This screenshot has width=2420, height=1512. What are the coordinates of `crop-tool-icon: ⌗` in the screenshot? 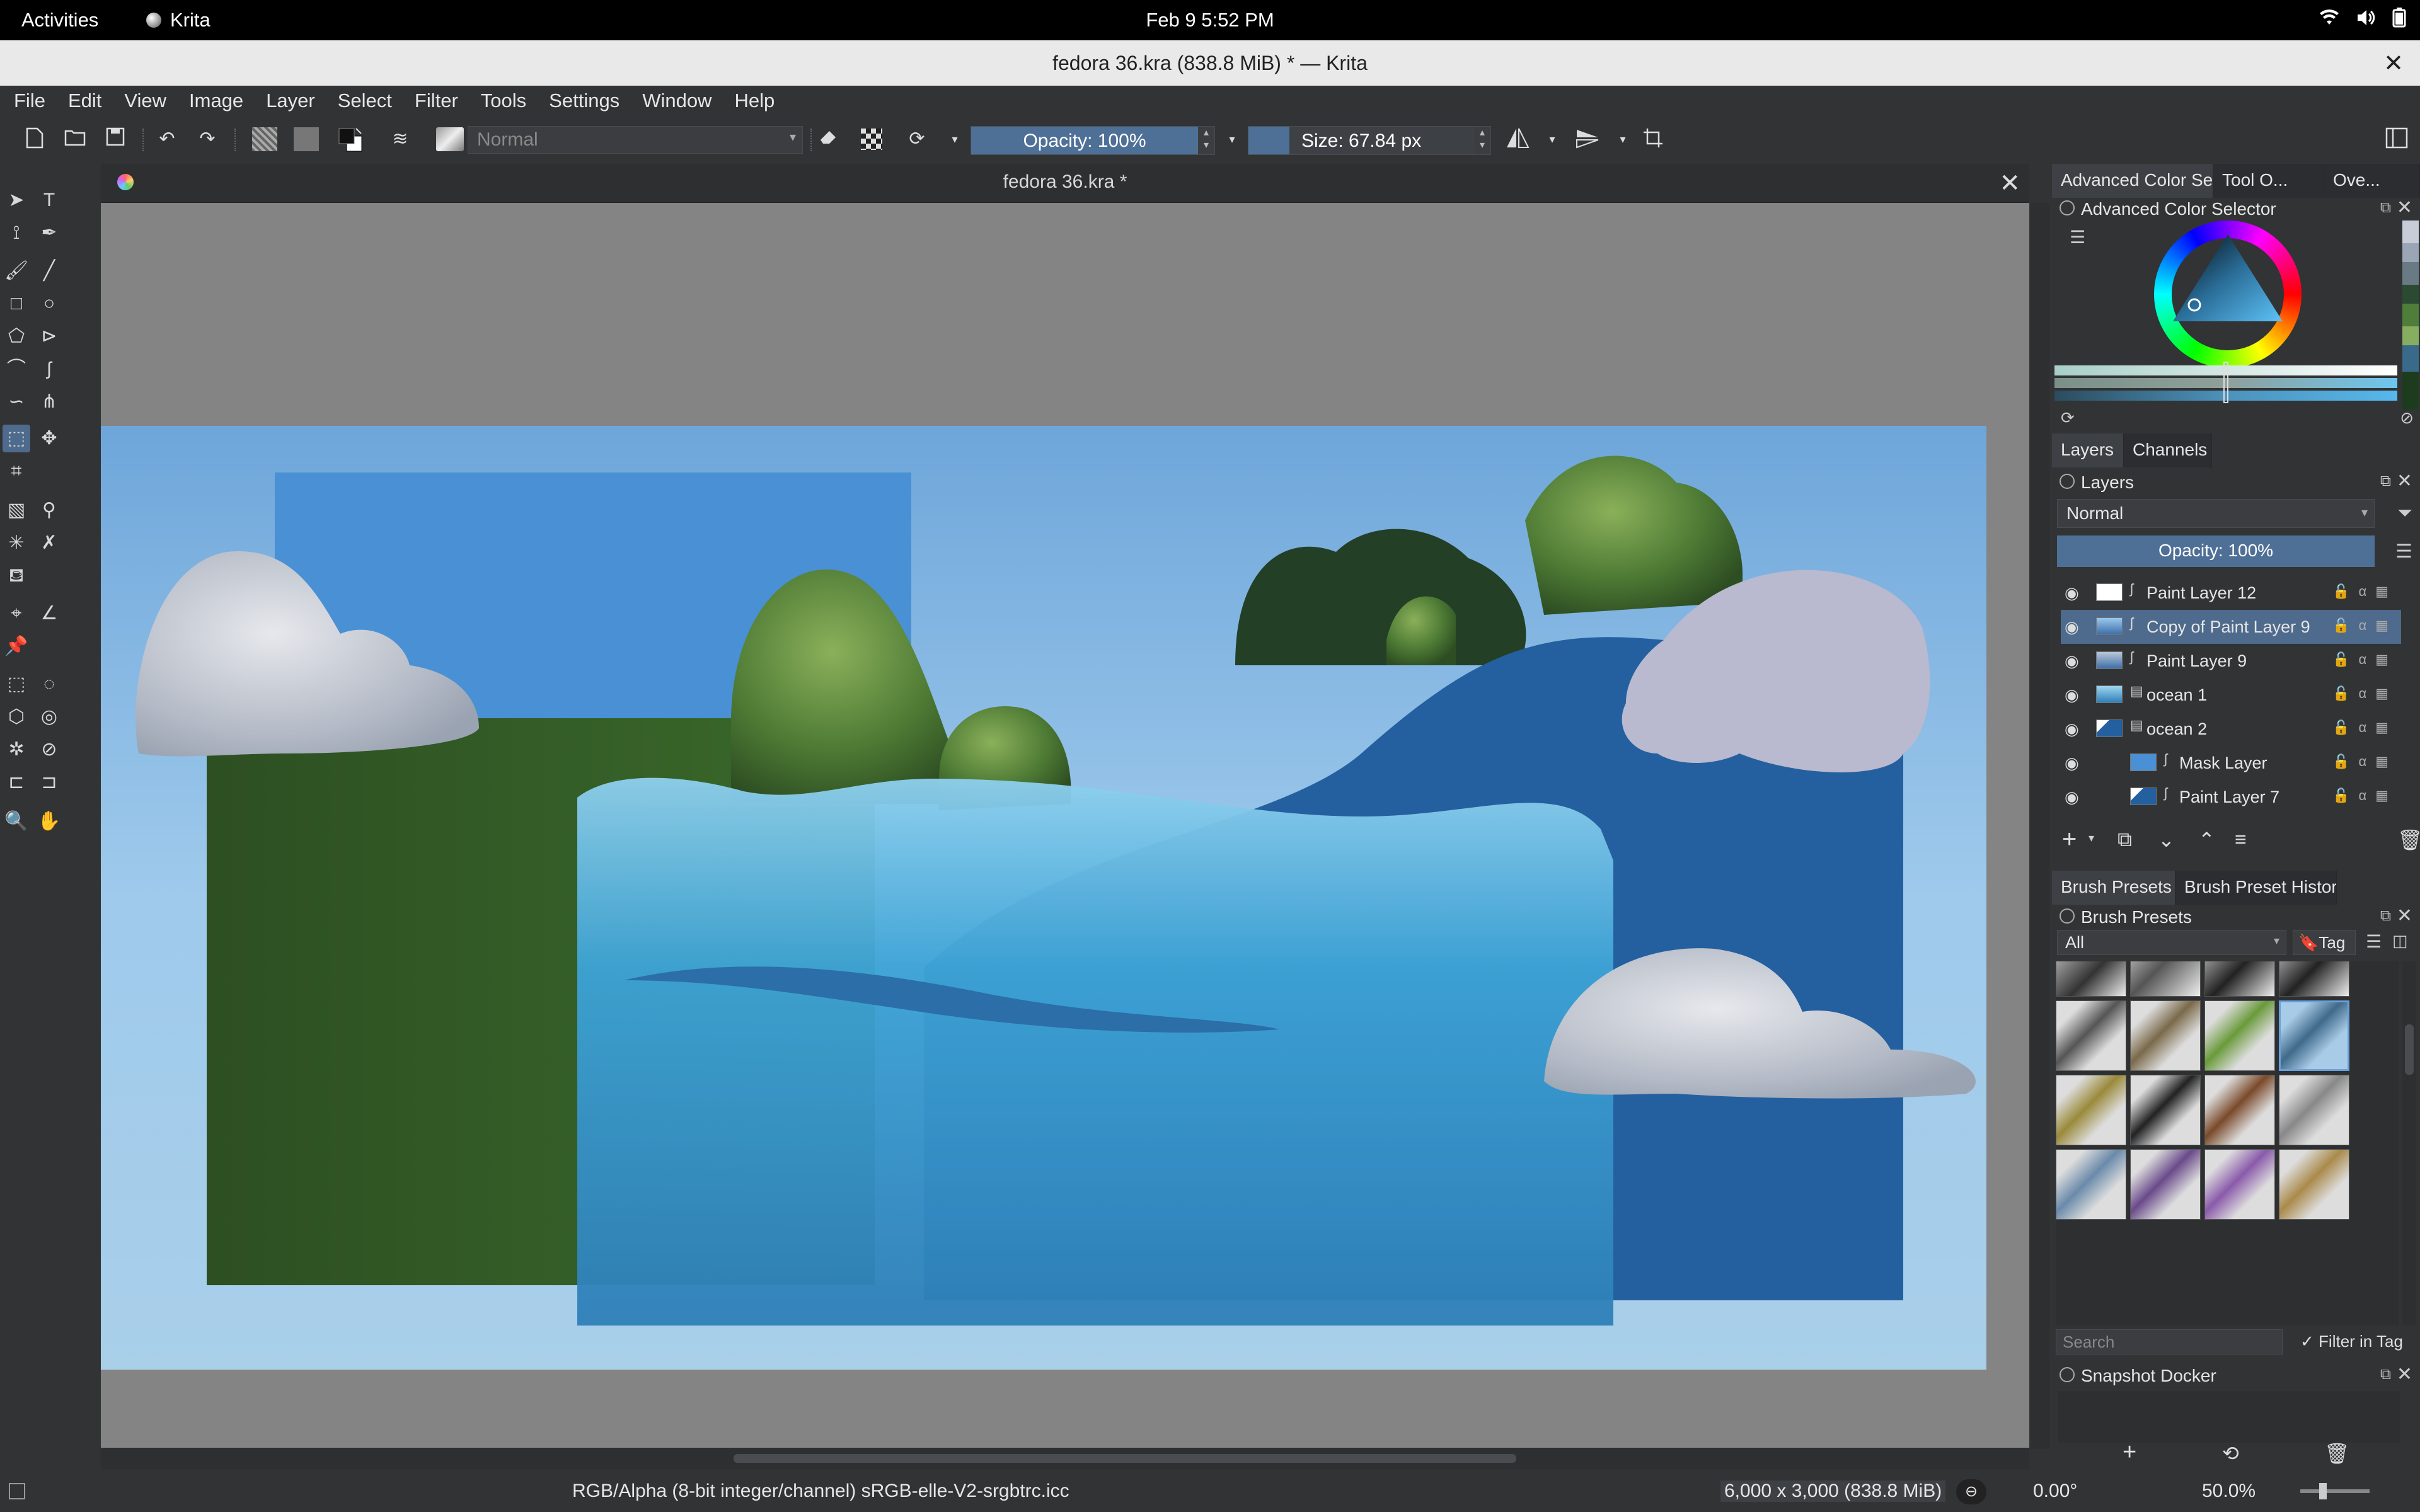 It's located at (17, 471).